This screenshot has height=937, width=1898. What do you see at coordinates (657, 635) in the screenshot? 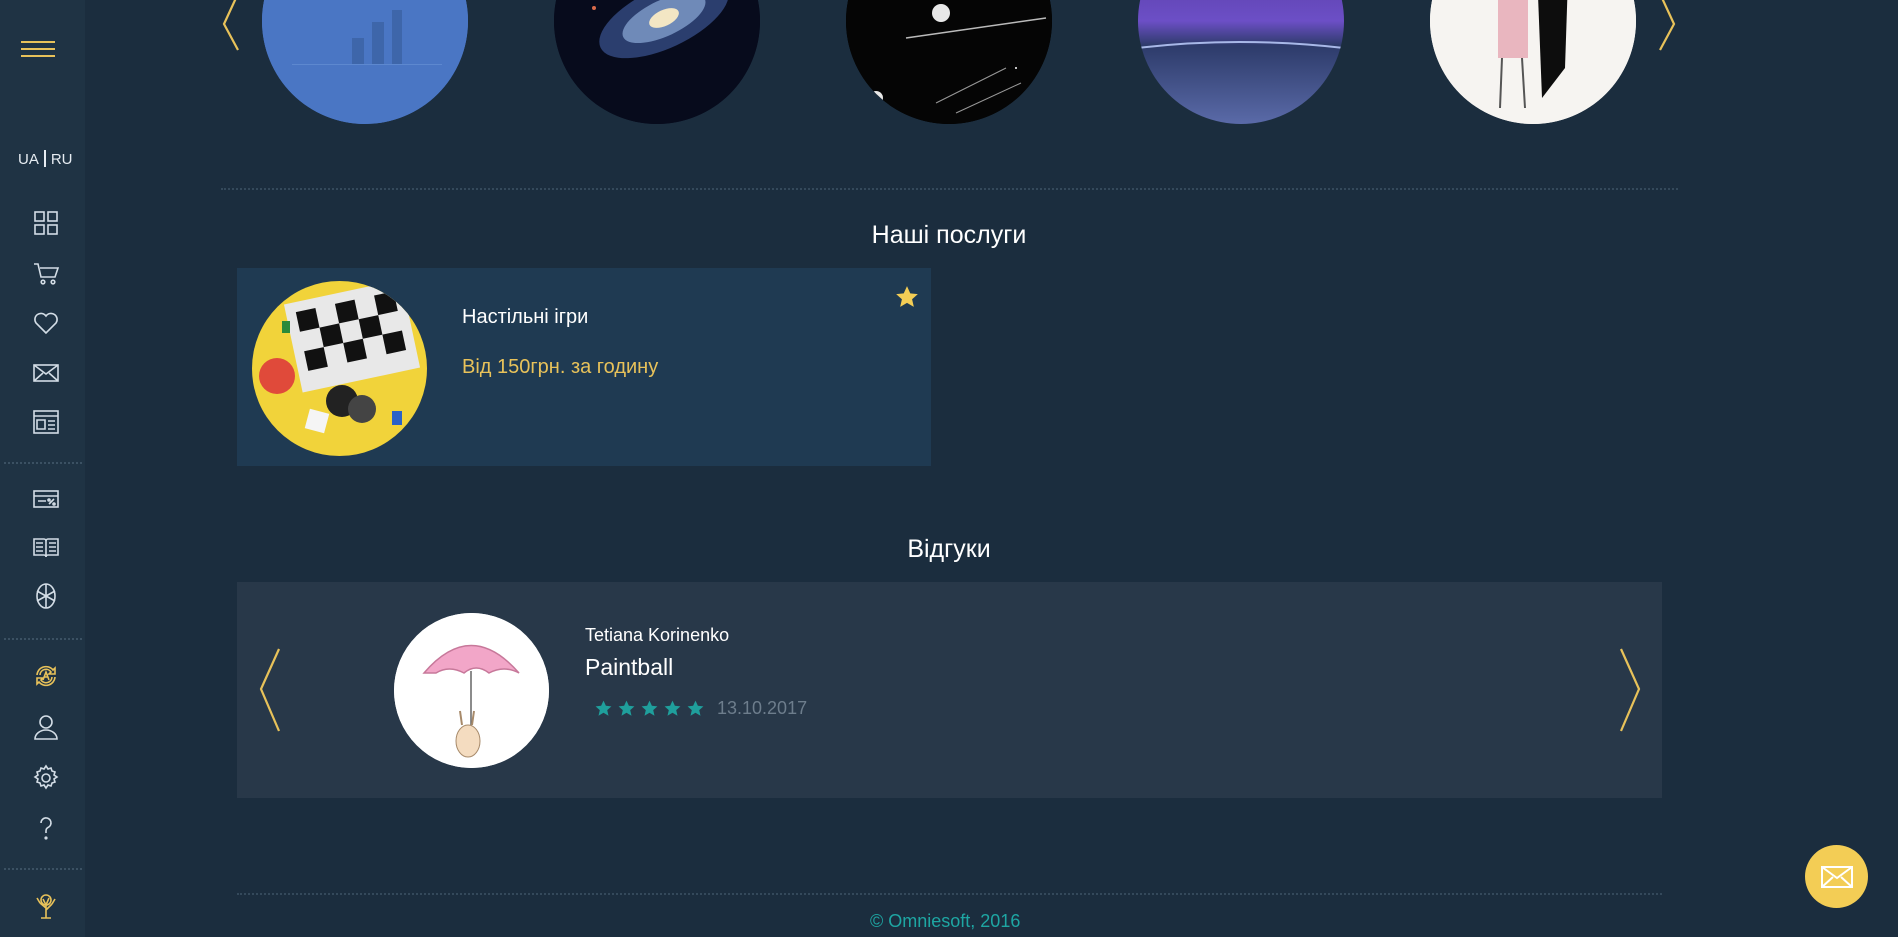
I see `review-author: Tetiana Korinenko` at bounding box center [657, 635].